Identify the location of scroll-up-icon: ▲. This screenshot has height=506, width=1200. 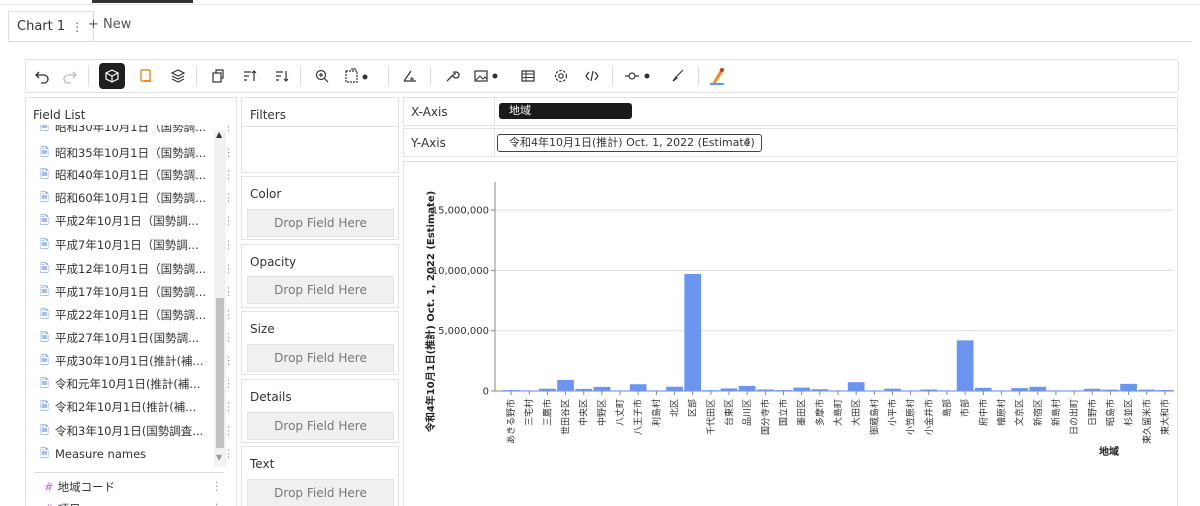
(219, 134).